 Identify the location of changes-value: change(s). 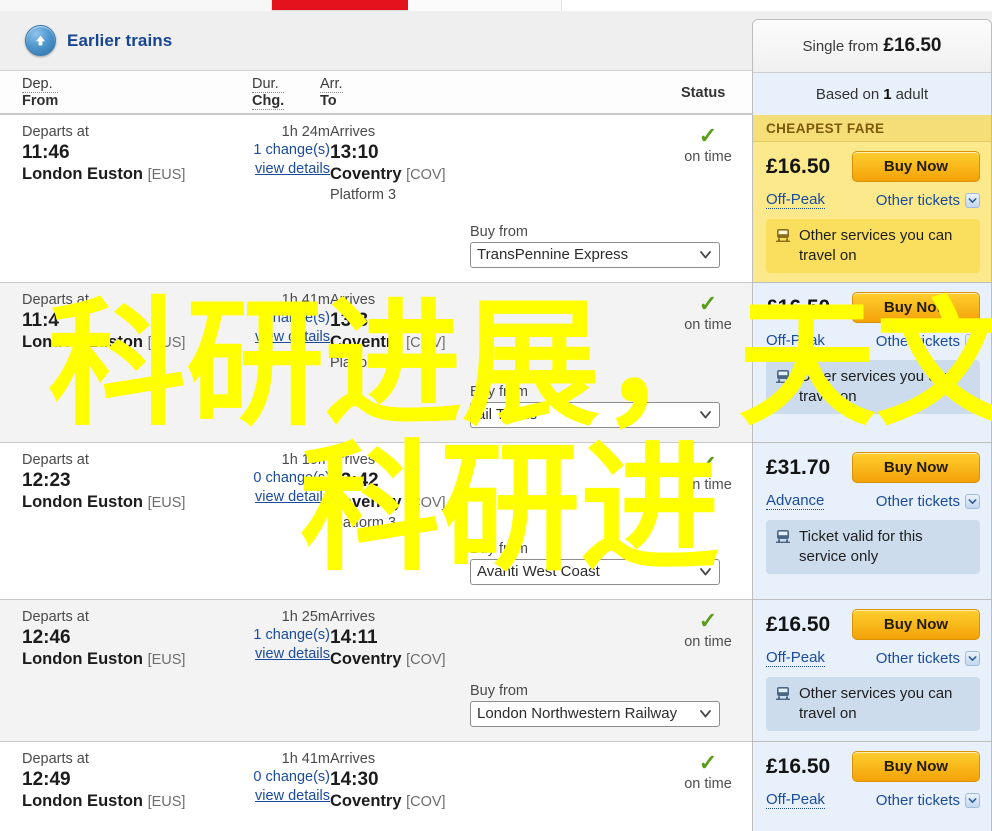
(283, 318).